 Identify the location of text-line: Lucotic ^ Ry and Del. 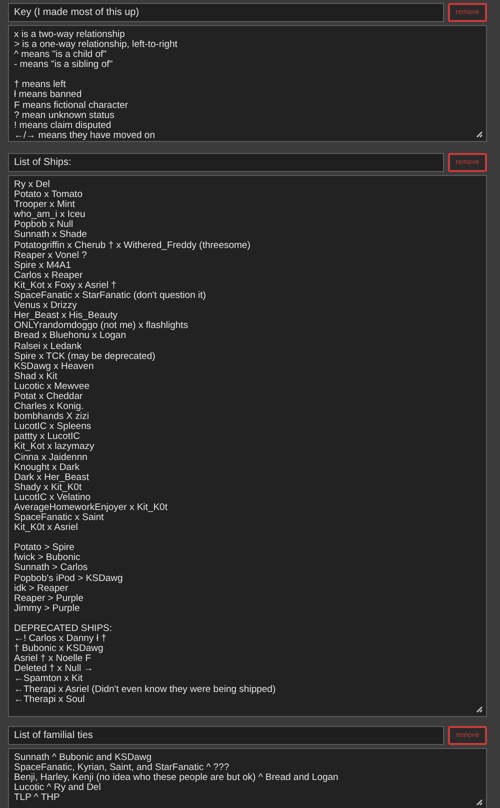
(57, 788).